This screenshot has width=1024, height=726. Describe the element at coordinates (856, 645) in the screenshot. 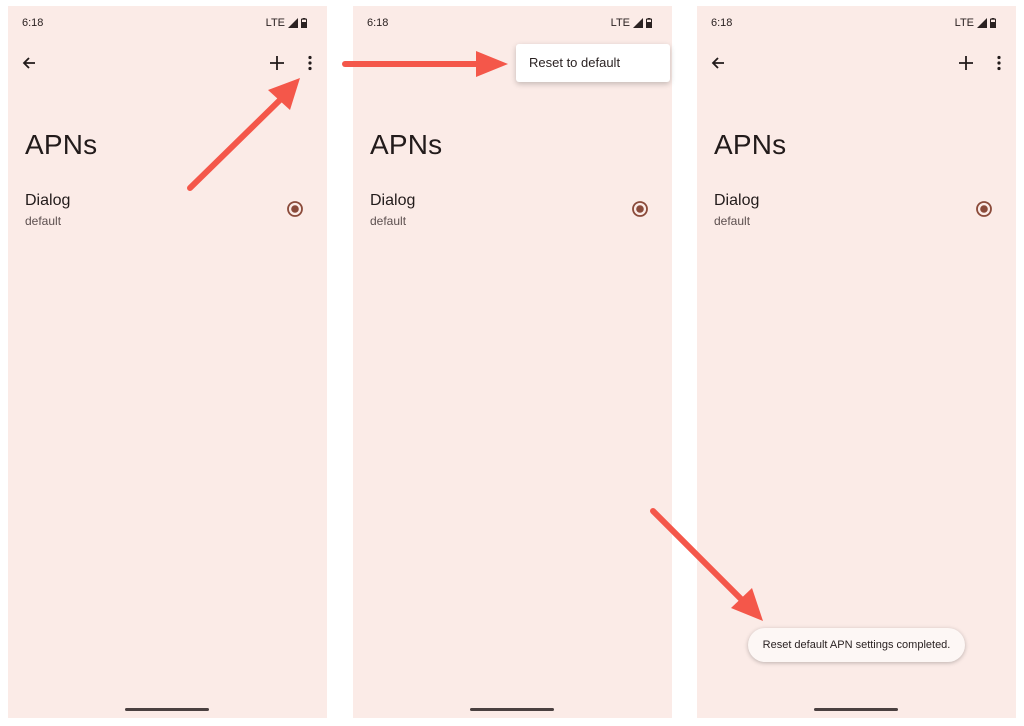

I see `toast-message: Reset default APN settings completed.` at that location.